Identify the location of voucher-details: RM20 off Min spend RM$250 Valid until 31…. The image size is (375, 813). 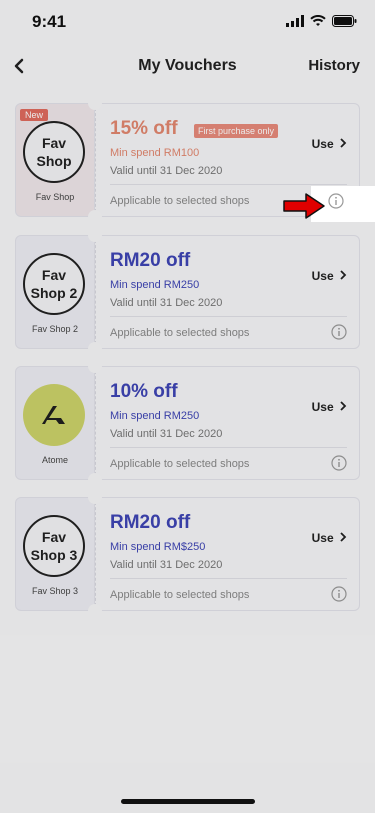
(227, 554).